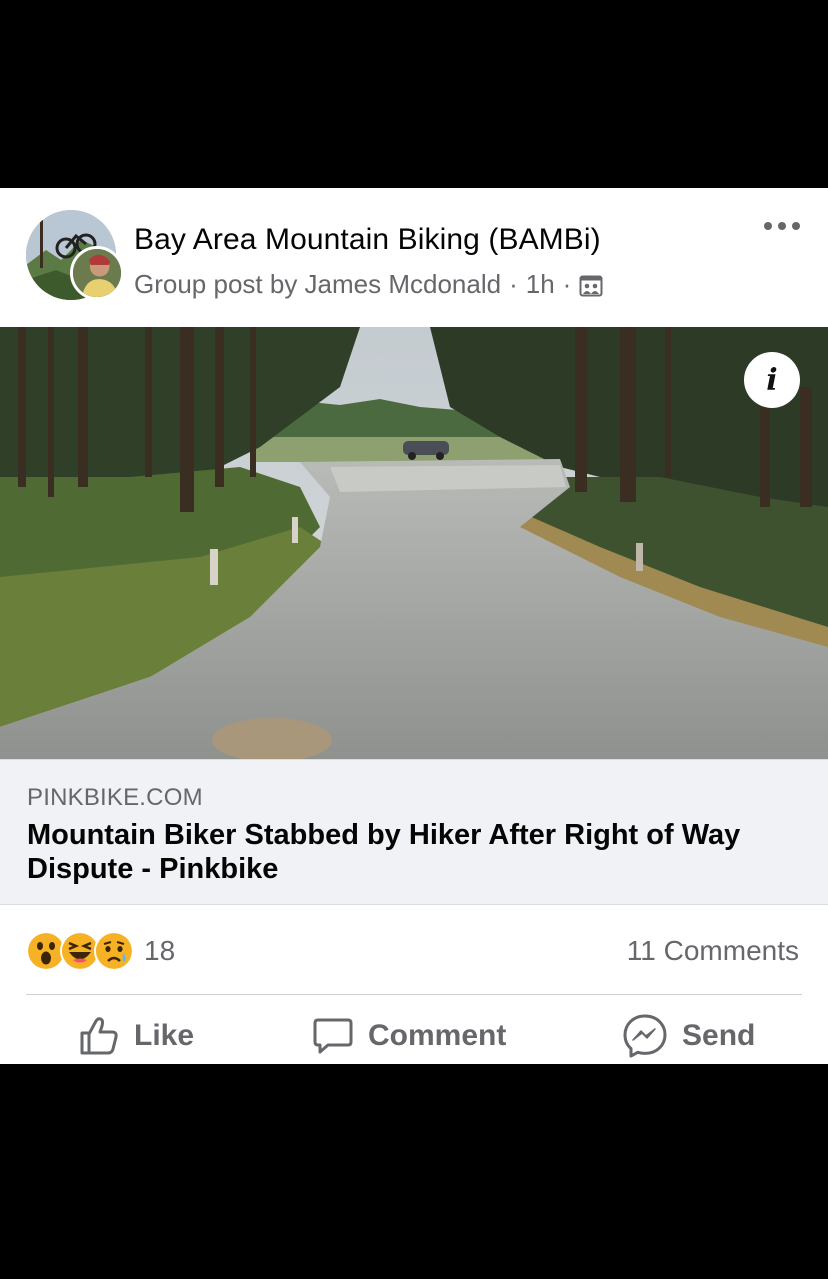  Describe the element at coordinates (114, 951) in the screenshot. I see `sad-reaction-icon` at that location.